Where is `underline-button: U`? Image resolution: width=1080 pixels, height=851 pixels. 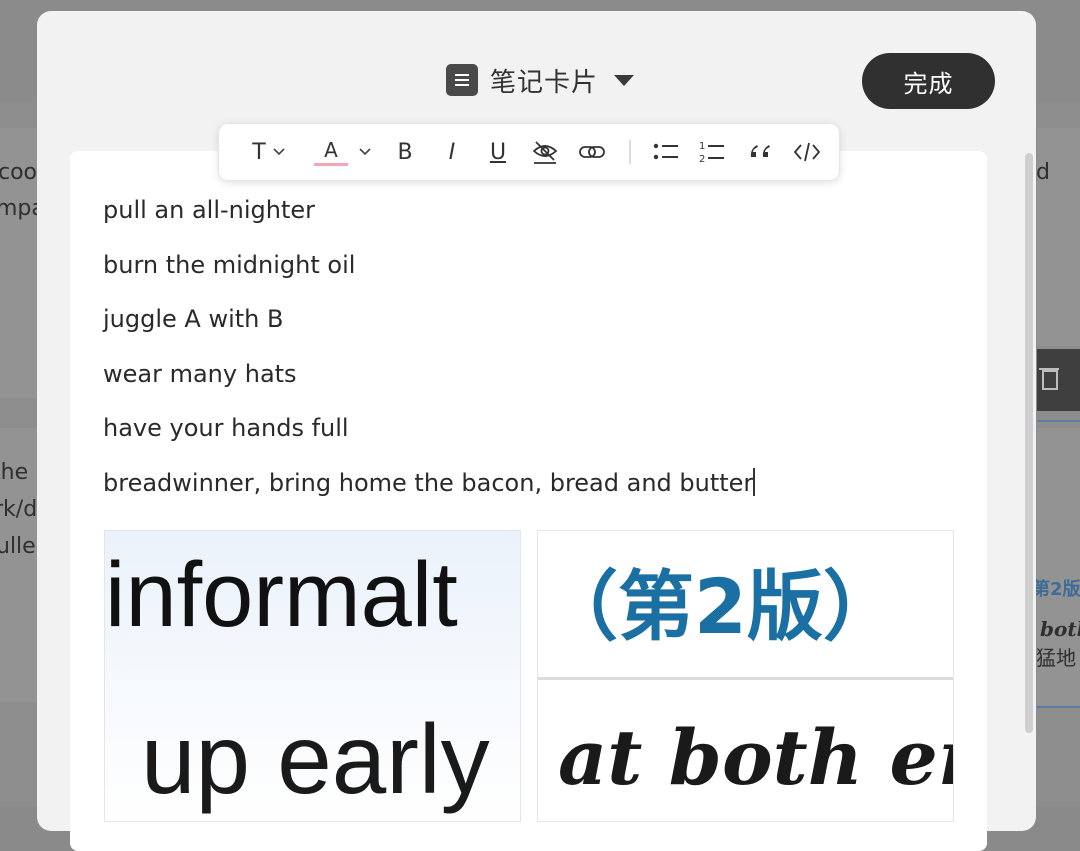 underline-button: U is located at coordinates (498, 152).